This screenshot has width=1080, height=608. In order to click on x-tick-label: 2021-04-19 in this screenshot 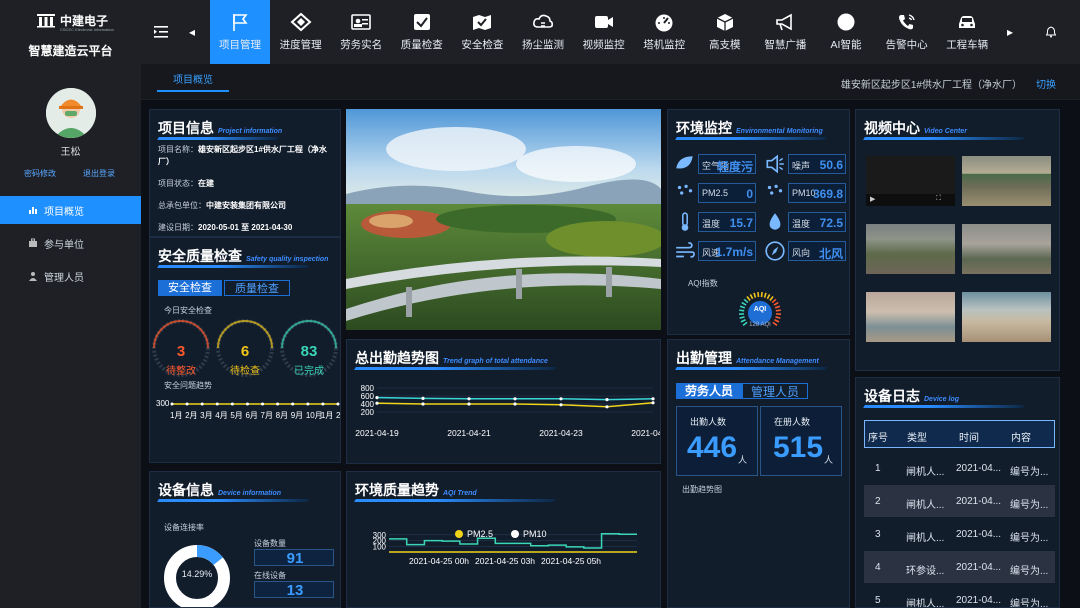, I will do `click(377, 433)`.